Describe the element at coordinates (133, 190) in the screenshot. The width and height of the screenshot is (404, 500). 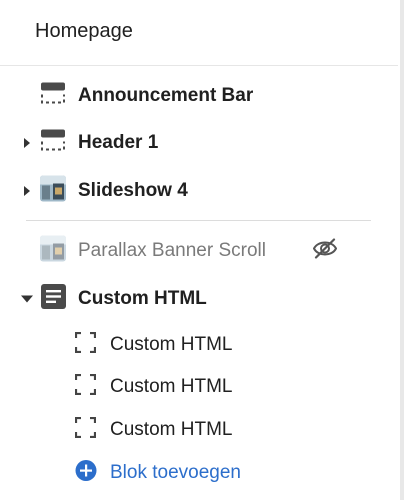
I see `section-label: Slideshow 4` at that location.